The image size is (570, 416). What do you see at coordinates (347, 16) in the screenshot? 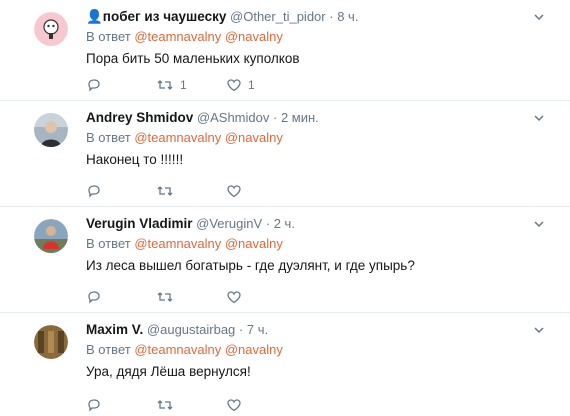
I see `tweet-time: 8 ч.` at bounding box center [347, 16].